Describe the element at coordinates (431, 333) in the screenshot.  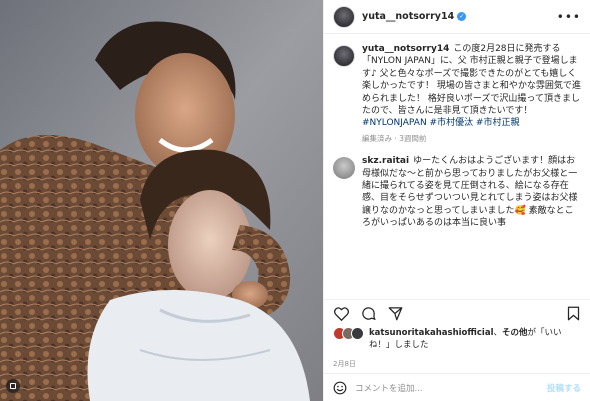
I see `liker-username: katsunoritakahashiofficial` at that location.